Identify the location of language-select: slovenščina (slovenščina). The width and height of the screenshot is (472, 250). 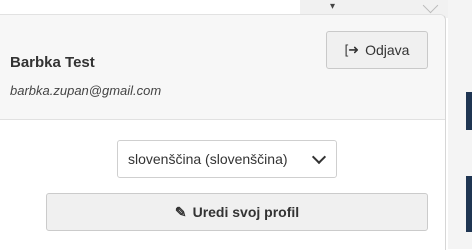
(227, 159).